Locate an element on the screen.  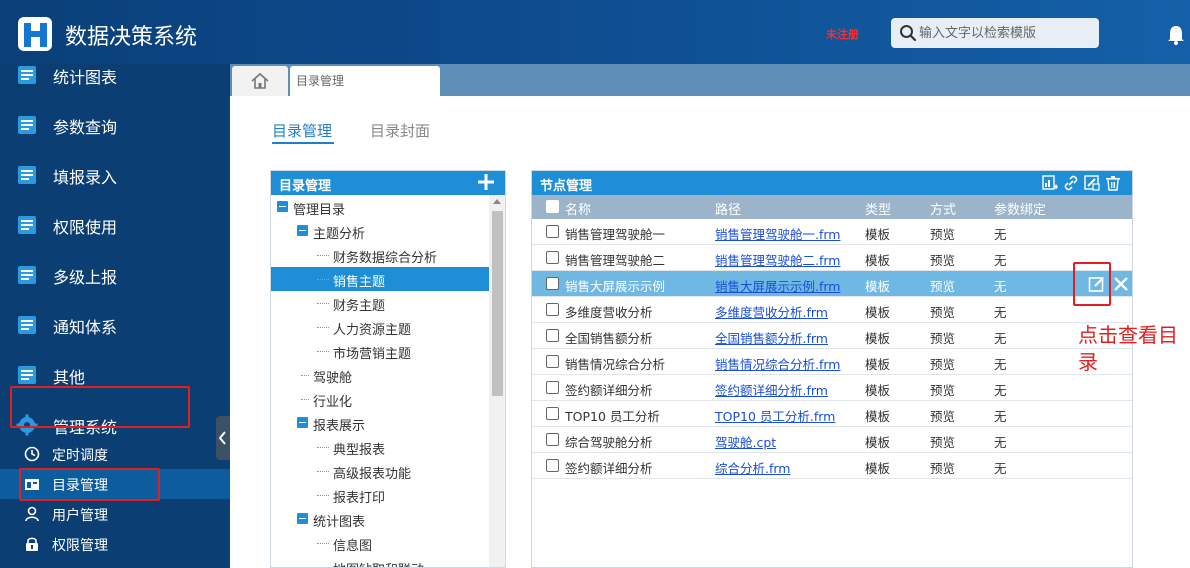
tab-home is located at coordinates (260, 81).